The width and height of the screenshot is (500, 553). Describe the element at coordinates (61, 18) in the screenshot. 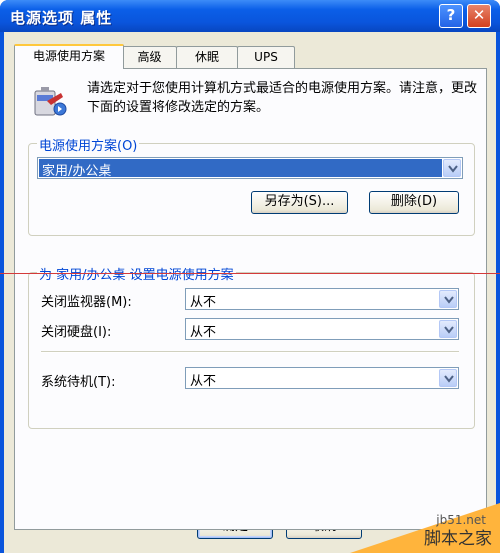

I see `window-title: 电源选项 属性` at that location.